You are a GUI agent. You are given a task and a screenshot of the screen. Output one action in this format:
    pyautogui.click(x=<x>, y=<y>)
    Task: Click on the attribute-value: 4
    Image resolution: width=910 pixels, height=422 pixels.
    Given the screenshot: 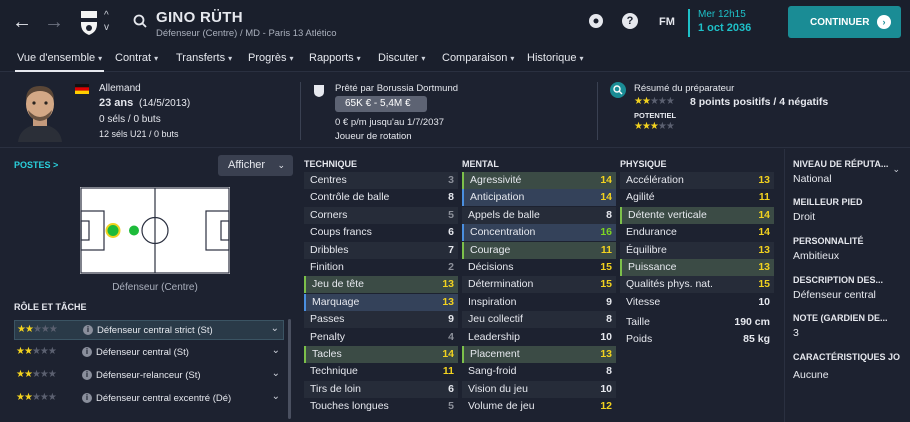 What is the action you would take?
    pyautogui.click(x=451, y=336)
    